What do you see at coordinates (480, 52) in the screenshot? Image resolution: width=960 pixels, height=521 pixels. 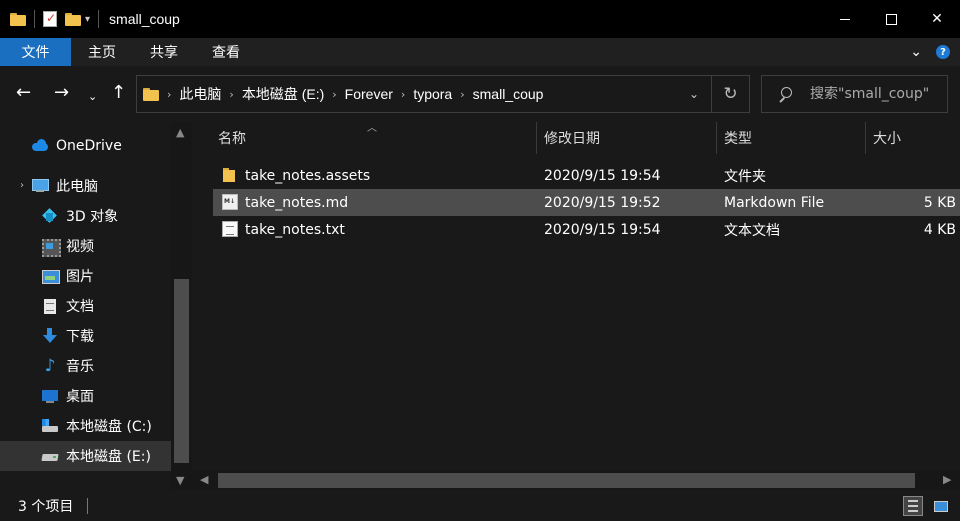 I see `ribbon-tabs: 文件 主页 共享 查看 ⌄ ?` at bounding box center [480, 52].